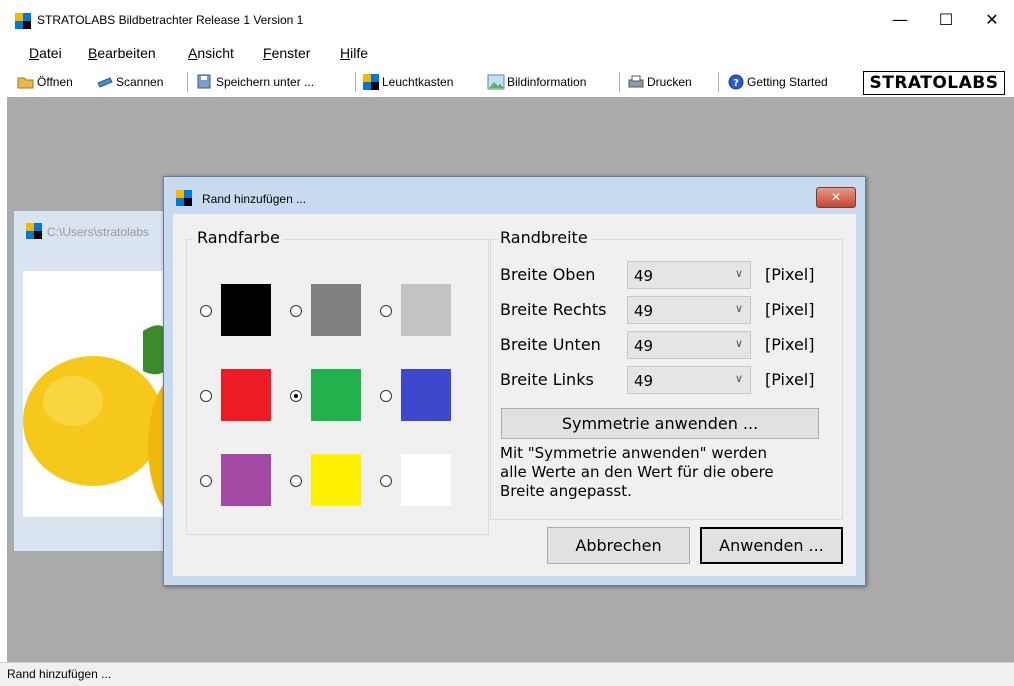  Describe the element at coordinates (946, 20) in the screenshot. I see `maximize-button: ☐` at that location.